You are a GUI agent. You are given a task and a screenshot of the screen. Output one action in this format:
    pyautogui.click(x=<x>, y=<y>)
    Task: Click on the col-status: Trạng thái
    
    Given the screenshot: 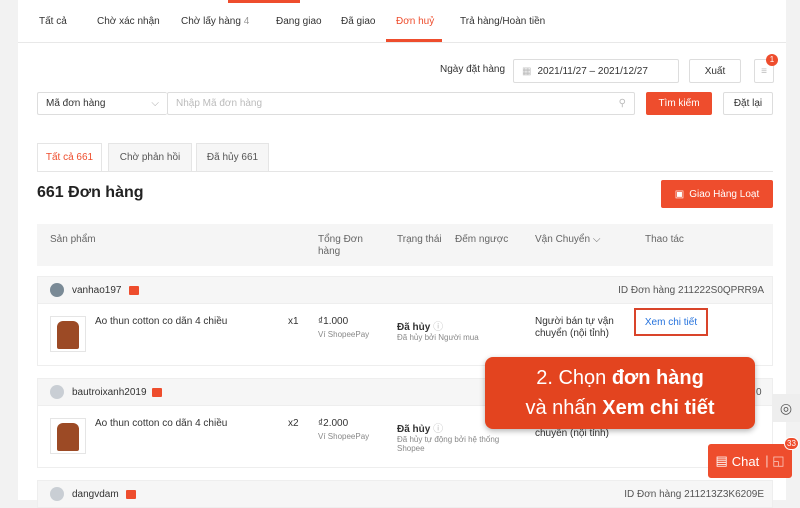 What is the action you would take?
    pyautogui.click(x=419, y=239)
    